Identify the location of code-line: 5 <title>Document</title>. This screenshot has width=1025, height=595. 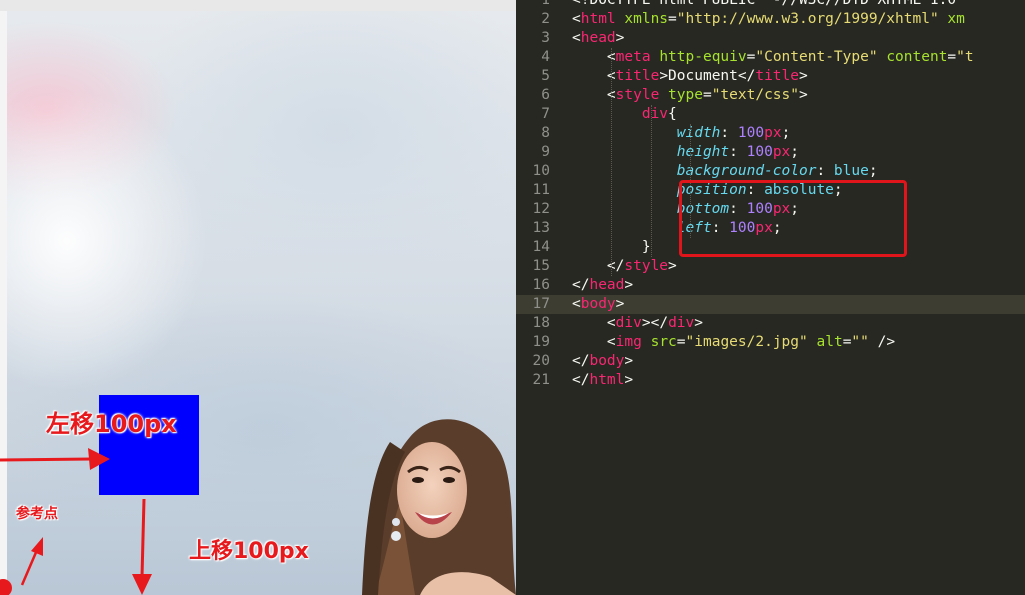
(770, 76).